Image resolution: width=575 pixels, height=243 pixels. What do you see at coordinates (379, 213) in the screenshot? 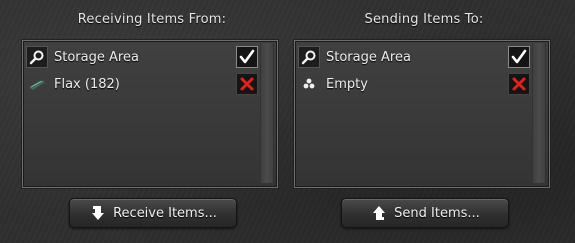
I see `arrow-up-icon` at bounding box center [379, 213].